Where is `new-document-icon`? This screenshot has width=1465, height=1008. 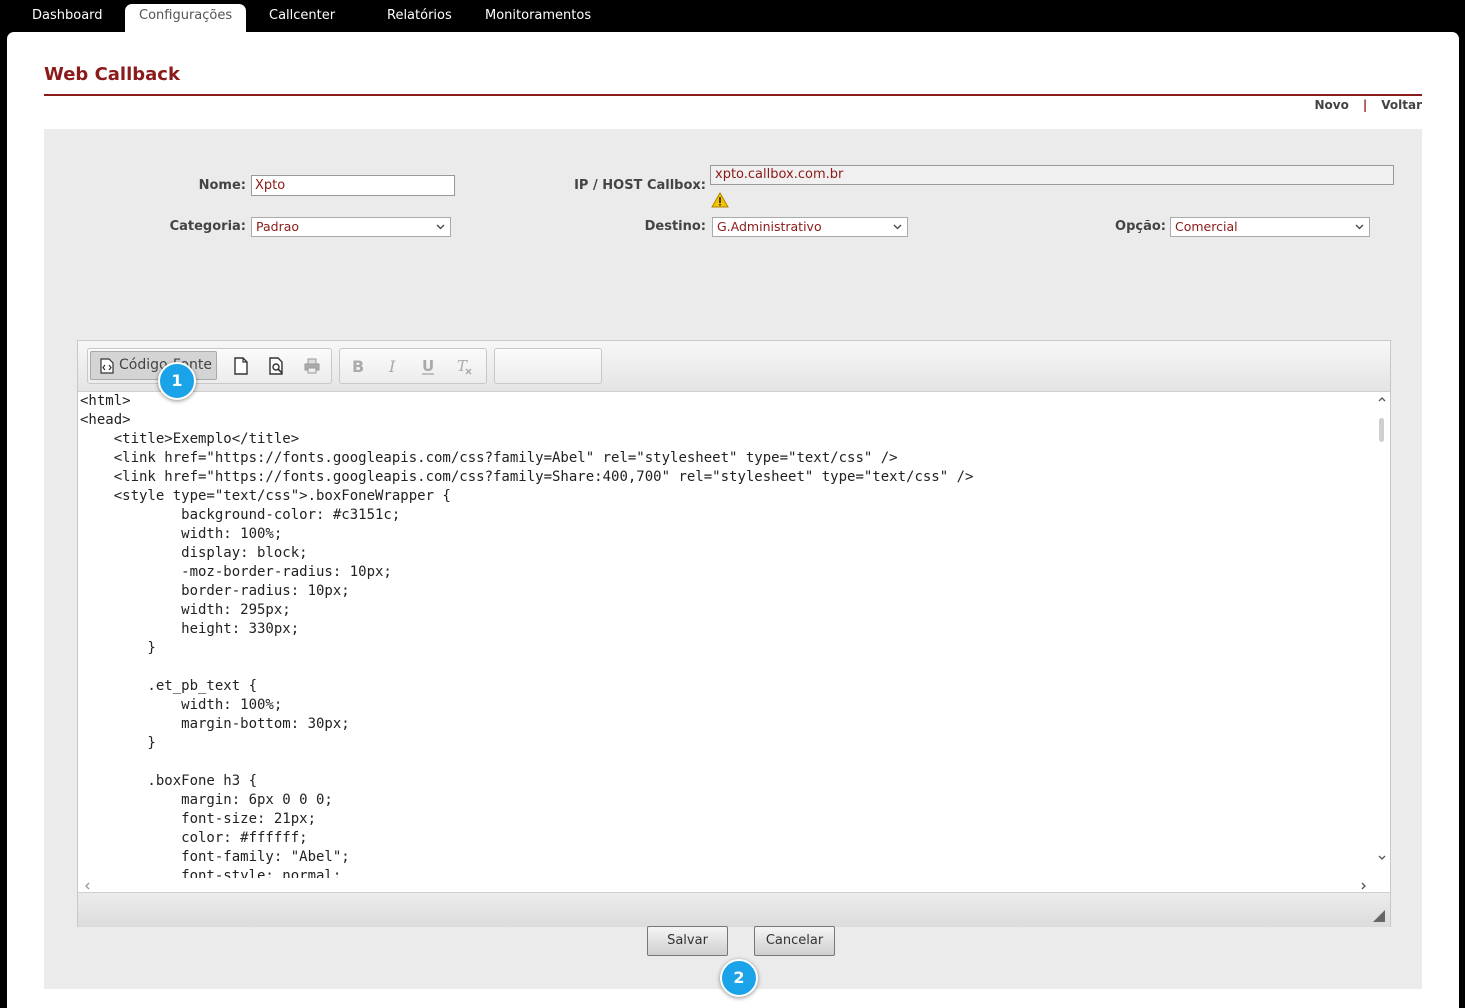 new-document-icon is located at coordinates (241, 366).